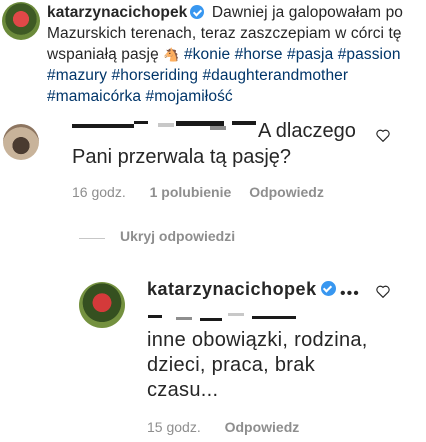 Image resolution: width=426 pixels, height=442 pixels. What do you see at coordinates (292, 54) in the screenshot?
I see `caption-hashtags-1: #konie #horse #pasja #passion` at bounding box center [292, 54].